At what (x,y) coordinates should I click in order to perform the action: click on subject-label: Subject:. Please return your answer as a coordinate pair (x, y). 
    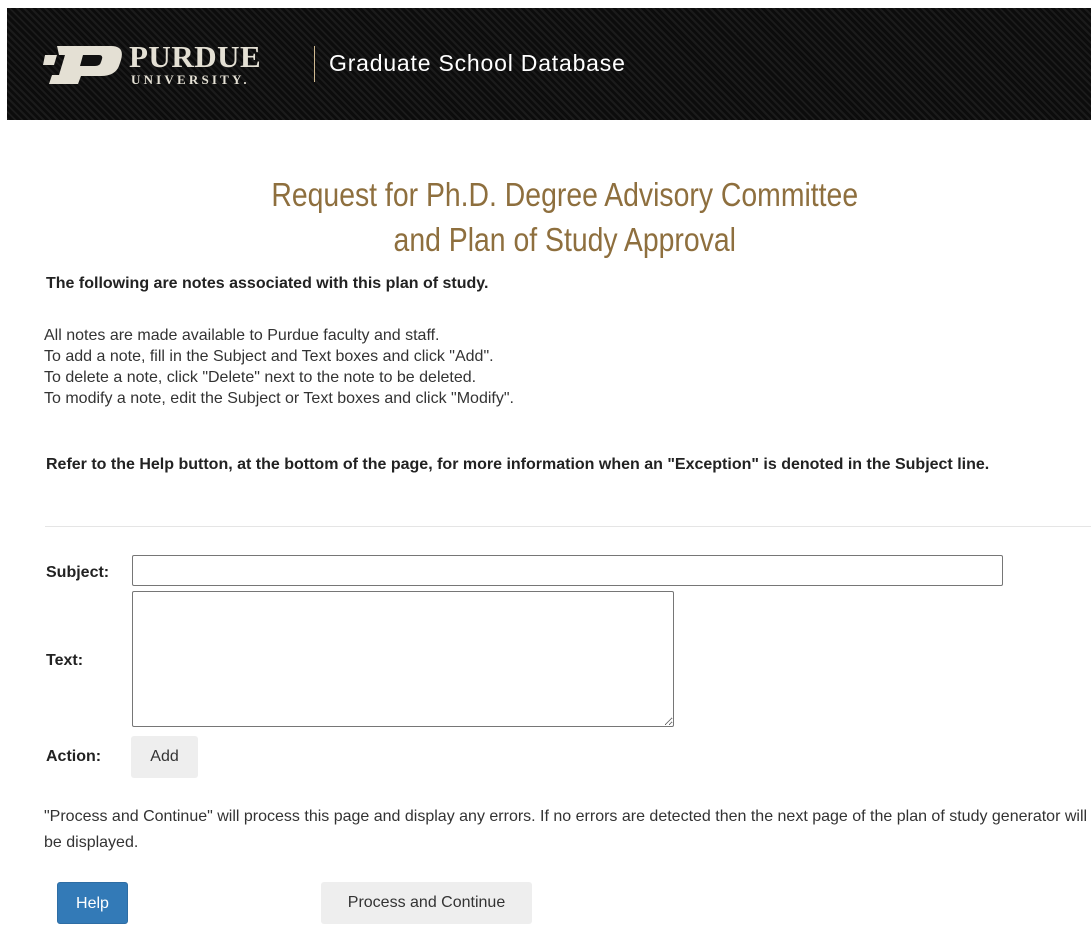
    Looking at the image, I should click on (78, 572).